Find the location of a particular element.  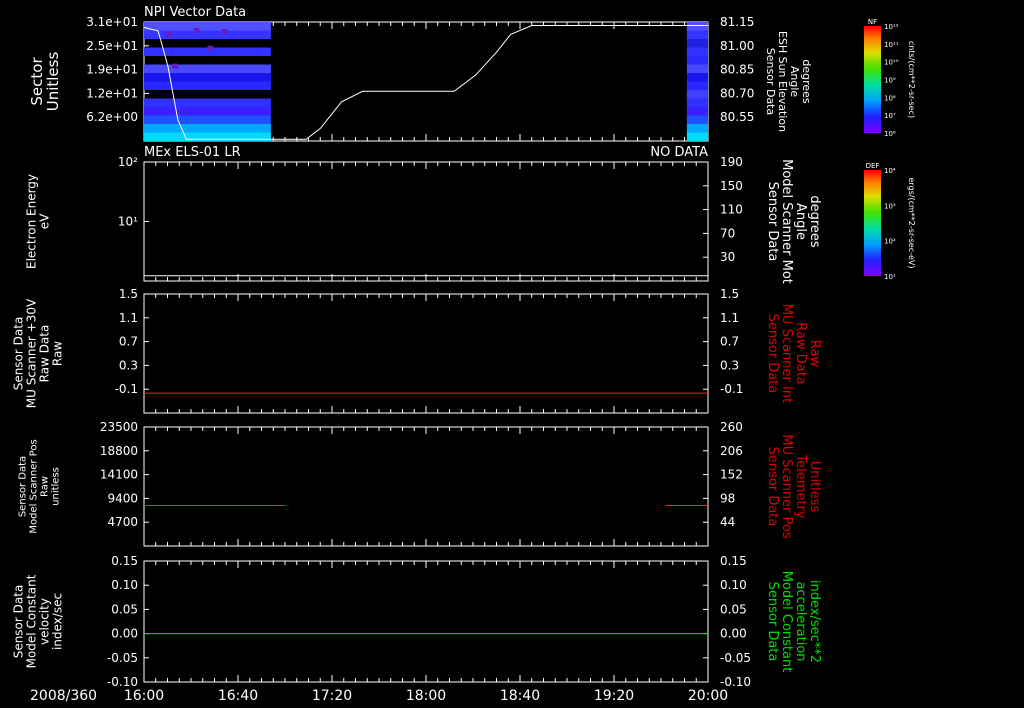

time-tick-label: 18:40 is located at coordinates (520, 696).